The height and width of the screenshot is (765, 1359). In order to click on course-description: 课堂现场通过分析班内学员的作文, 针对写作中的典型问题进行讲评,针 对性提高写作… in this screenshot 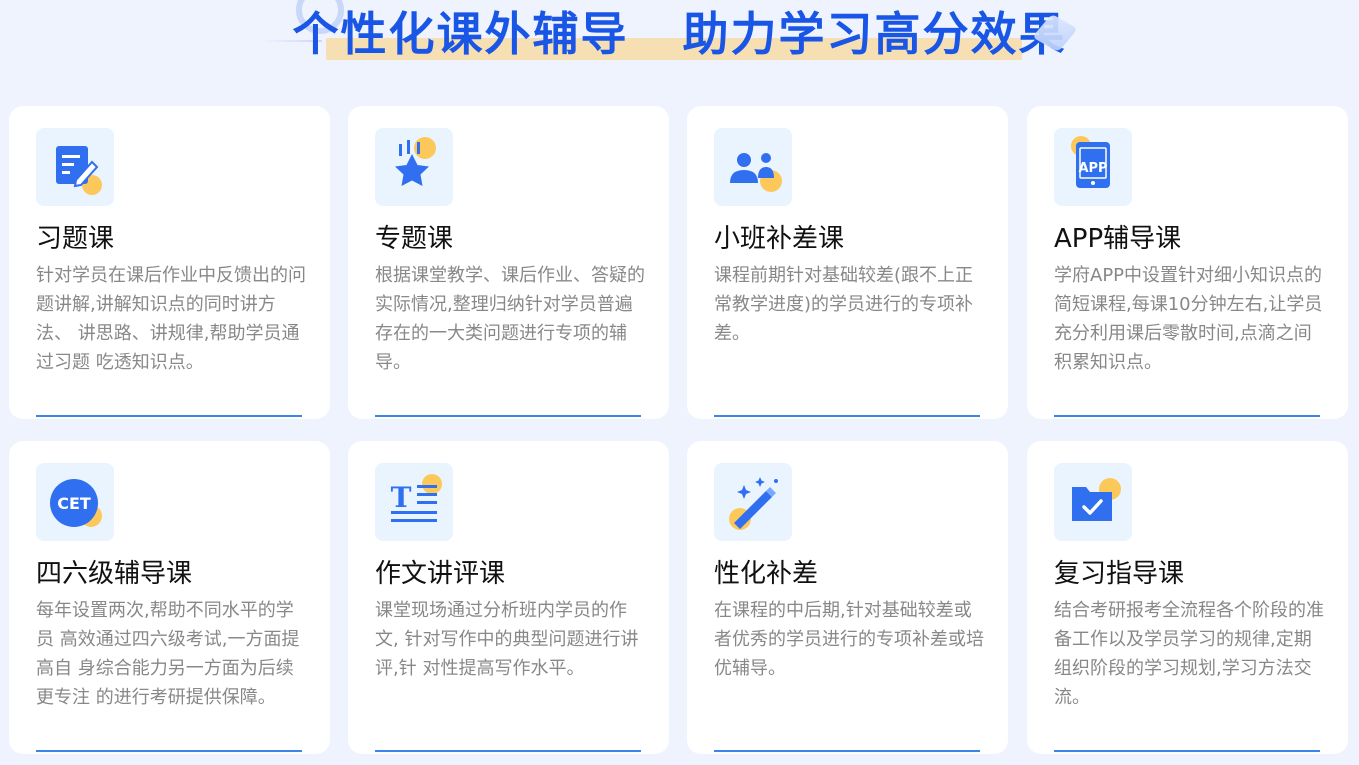, I will do `click(507, 639)`.